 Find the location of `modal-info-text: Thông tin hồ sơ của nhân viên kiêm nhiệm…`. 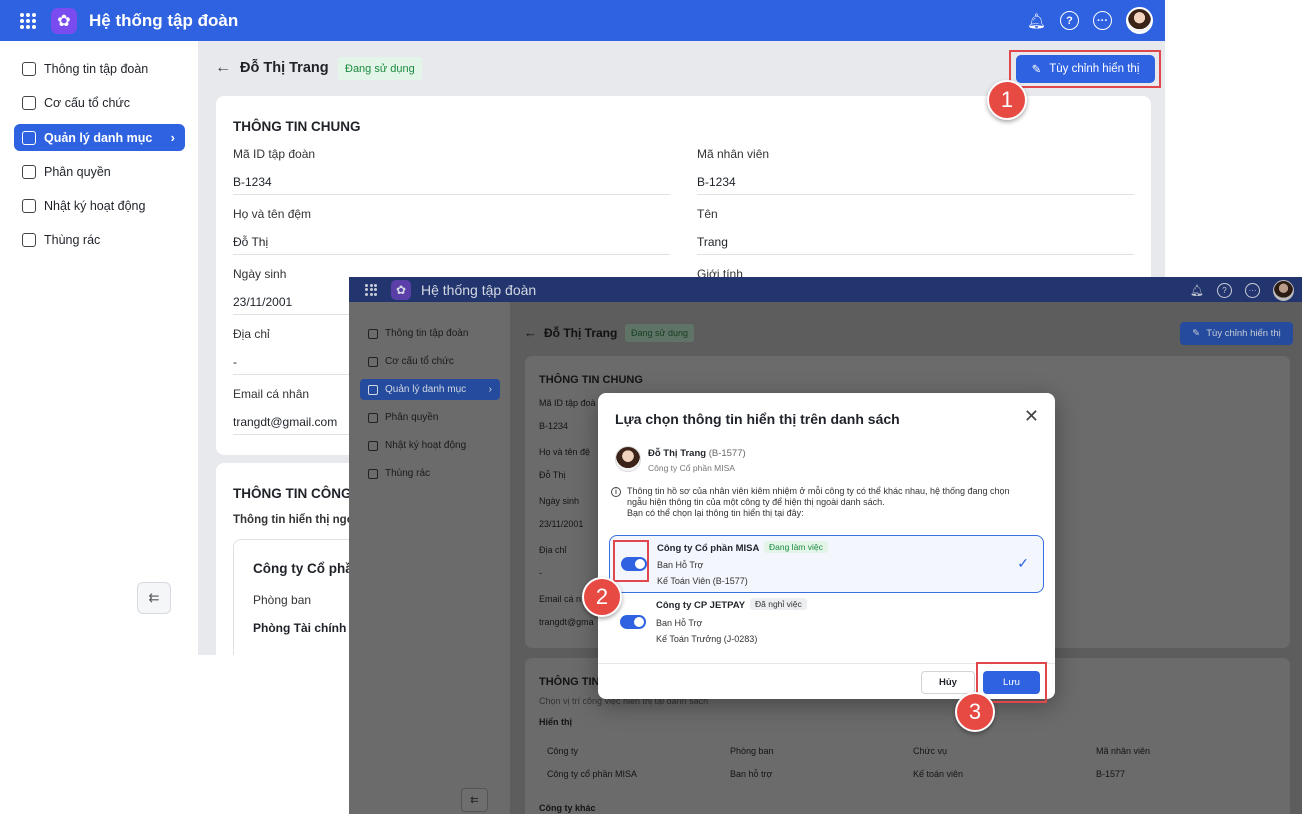

modal-info-text: Thông tin hồ sơ của nhân viên kiêm nhiệm… is located at coordinates (818, 502).